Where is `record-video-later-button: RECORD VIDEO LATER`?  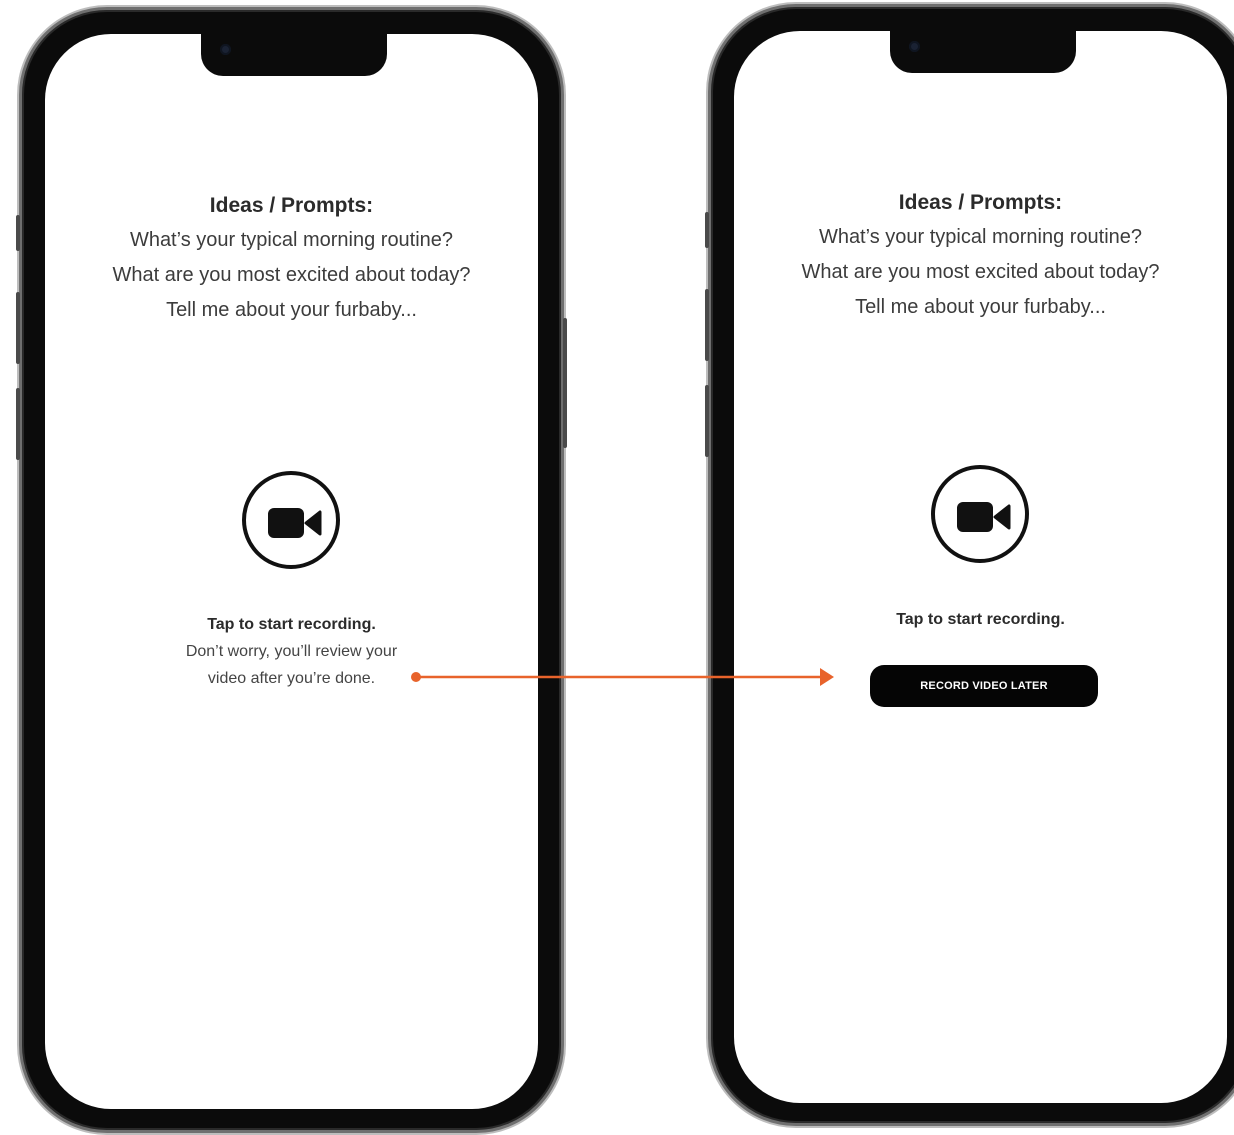 record-video-later-button: RECORD VIDEO LATER is located at coordinates (984, 686).